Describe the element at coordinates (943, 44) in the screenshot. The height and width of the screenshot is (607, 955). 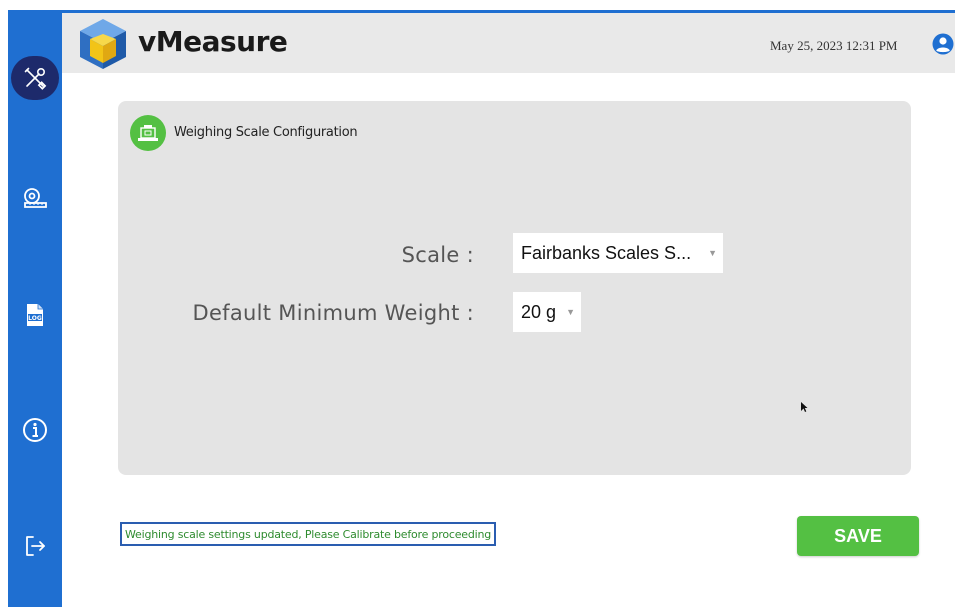
I see `user-icon` at that location.